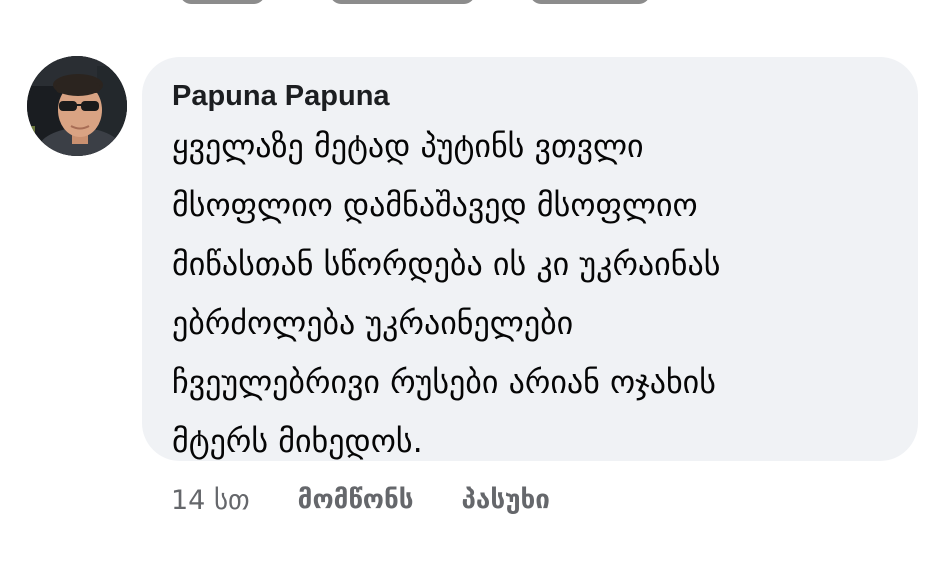 Image resolution: width=945 pixels, height=567 pixels. What do you see at coordinates (356, 500) in the screenshot?
I see `like-button: მომწონს` at bounding box center [356, 500].